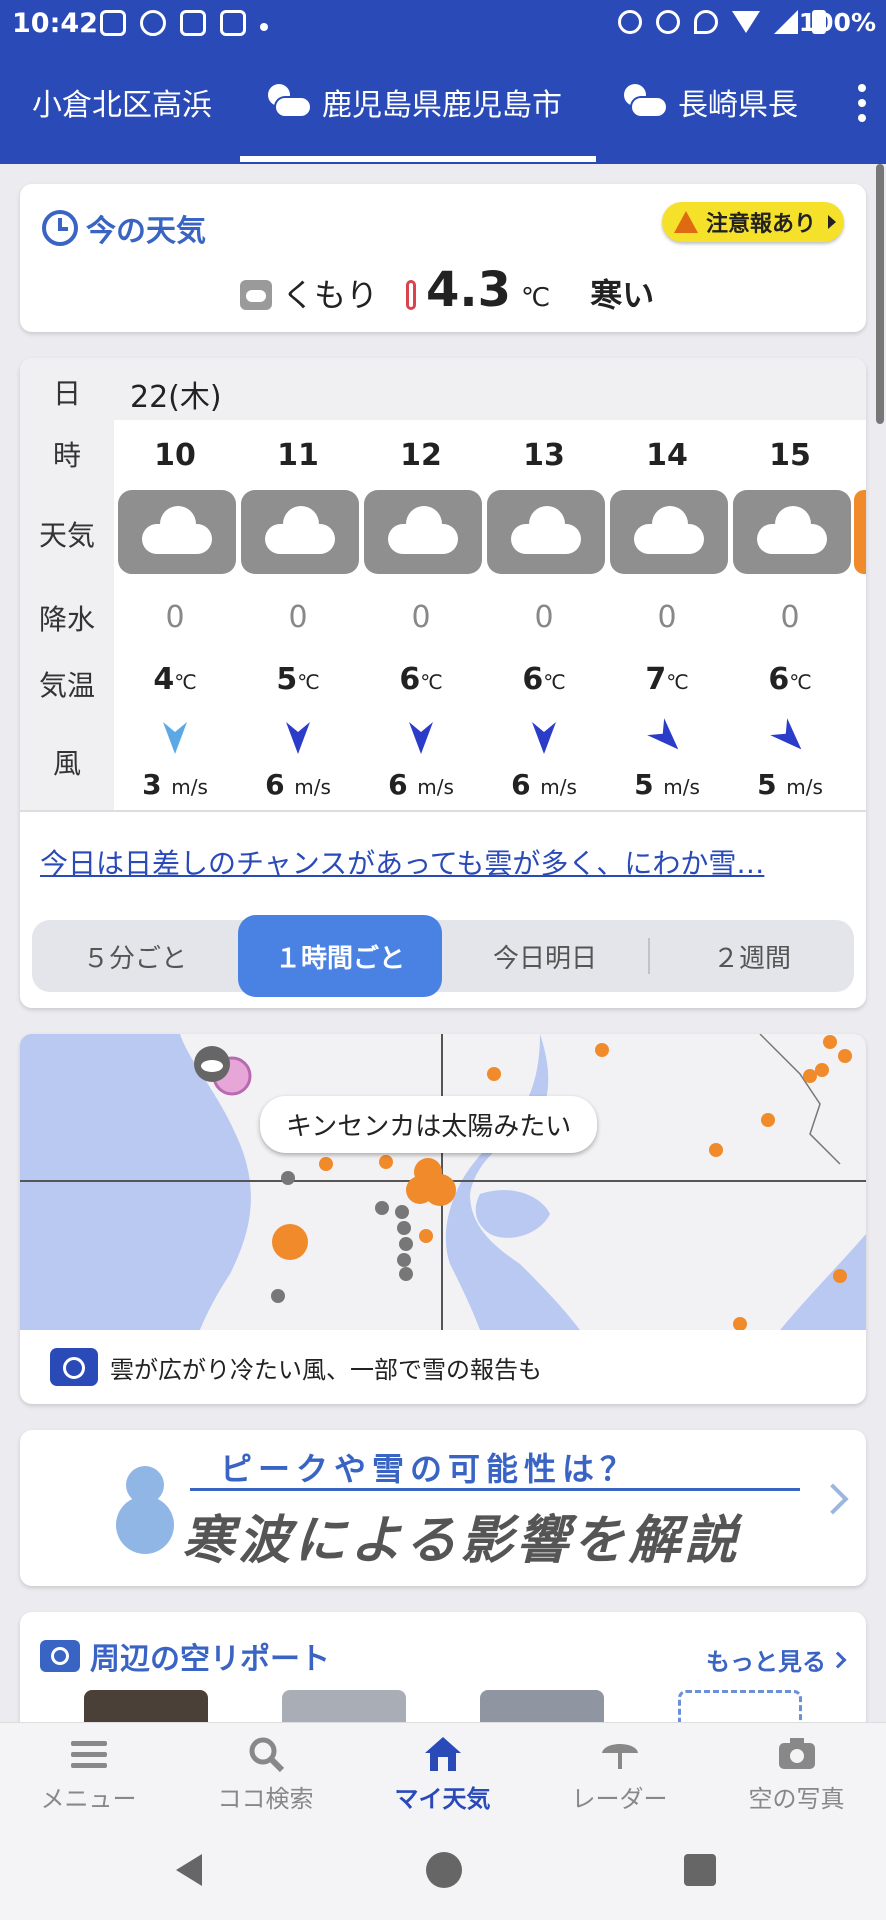 This screenshot has width=886, height=1920. I want to click on segment-5min: ５分ごと, so click(135, 956).